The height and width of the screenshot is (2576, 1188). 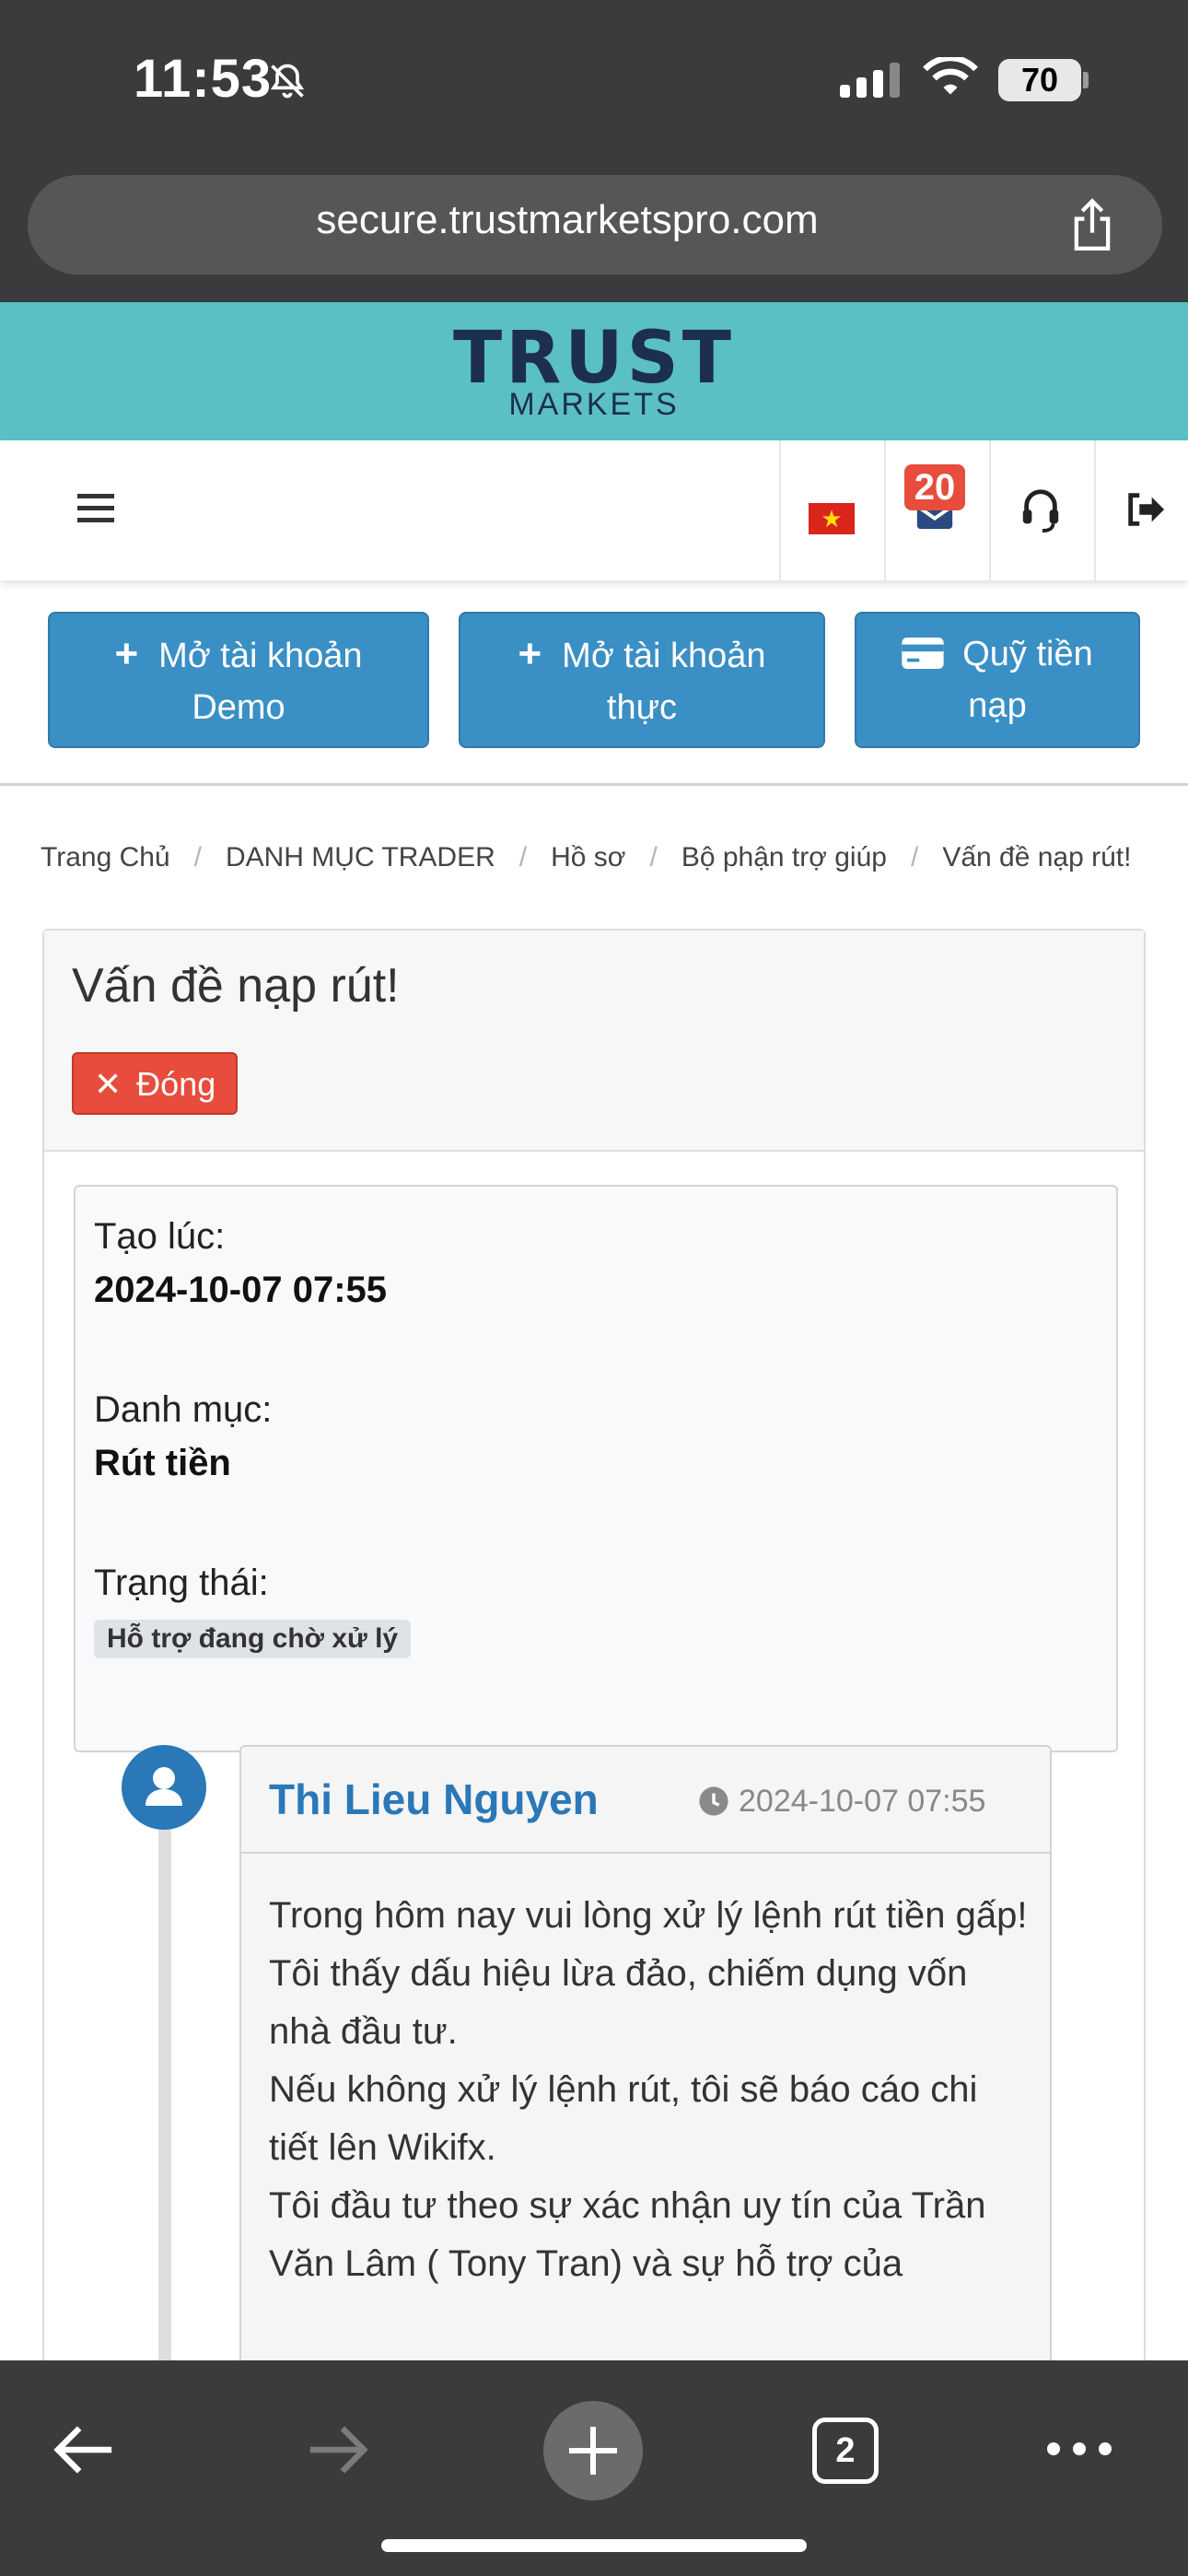 What do you see at coordinates (95, 508) in the screenshot?
I see `hamburger-icon` at bounding box center [95, 508].